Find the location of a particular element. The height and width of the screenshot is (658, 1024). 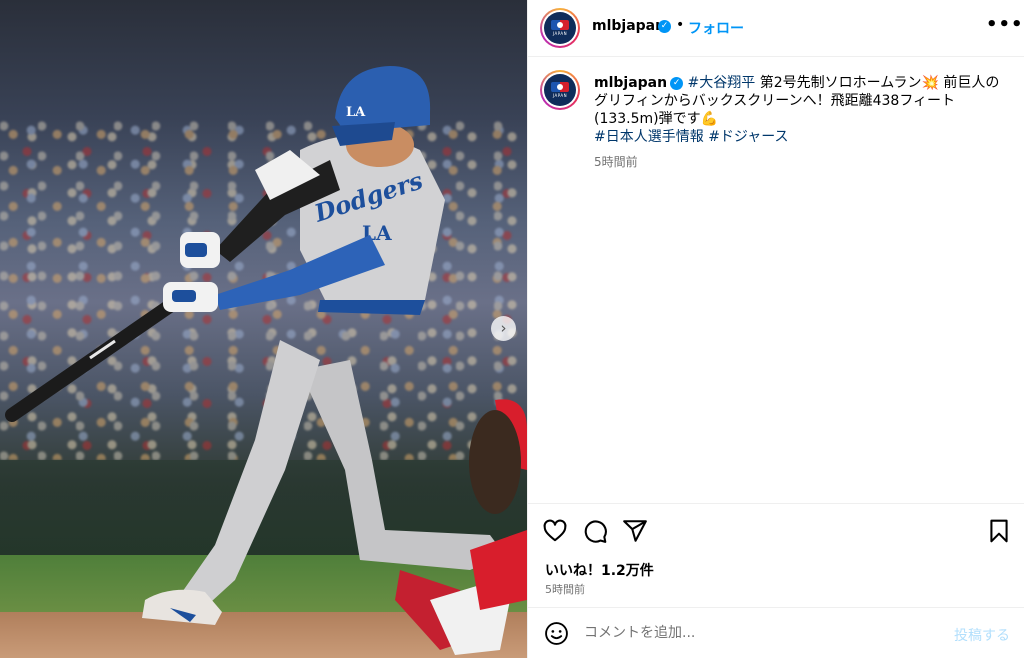

next-image-button: › is located at coordinates (503, 328).